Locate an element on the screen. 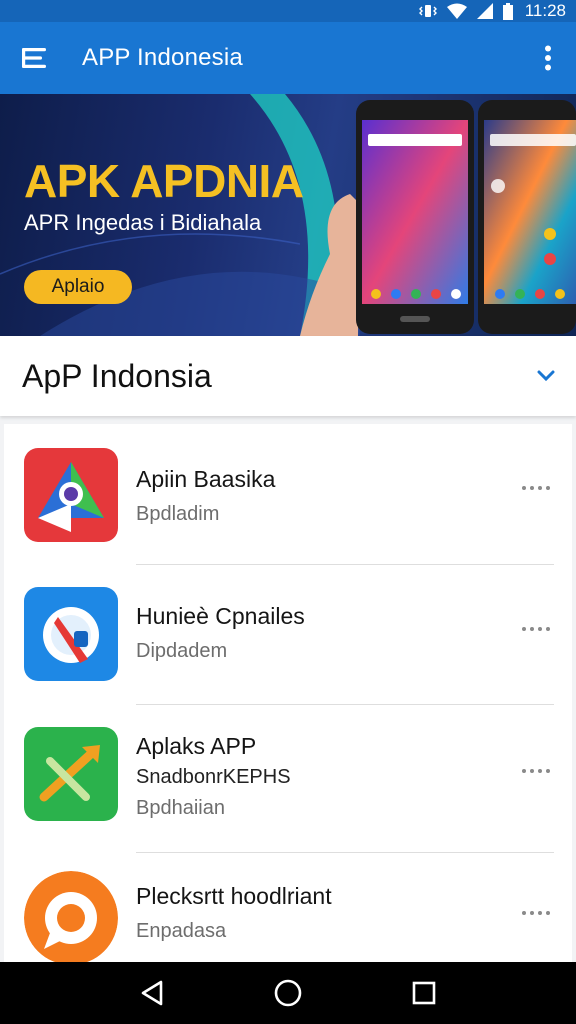 Image resolution: width=576 pixels, height=1024 pixels. banner-title: APK APDNIA is located at coordinates (164, 181).